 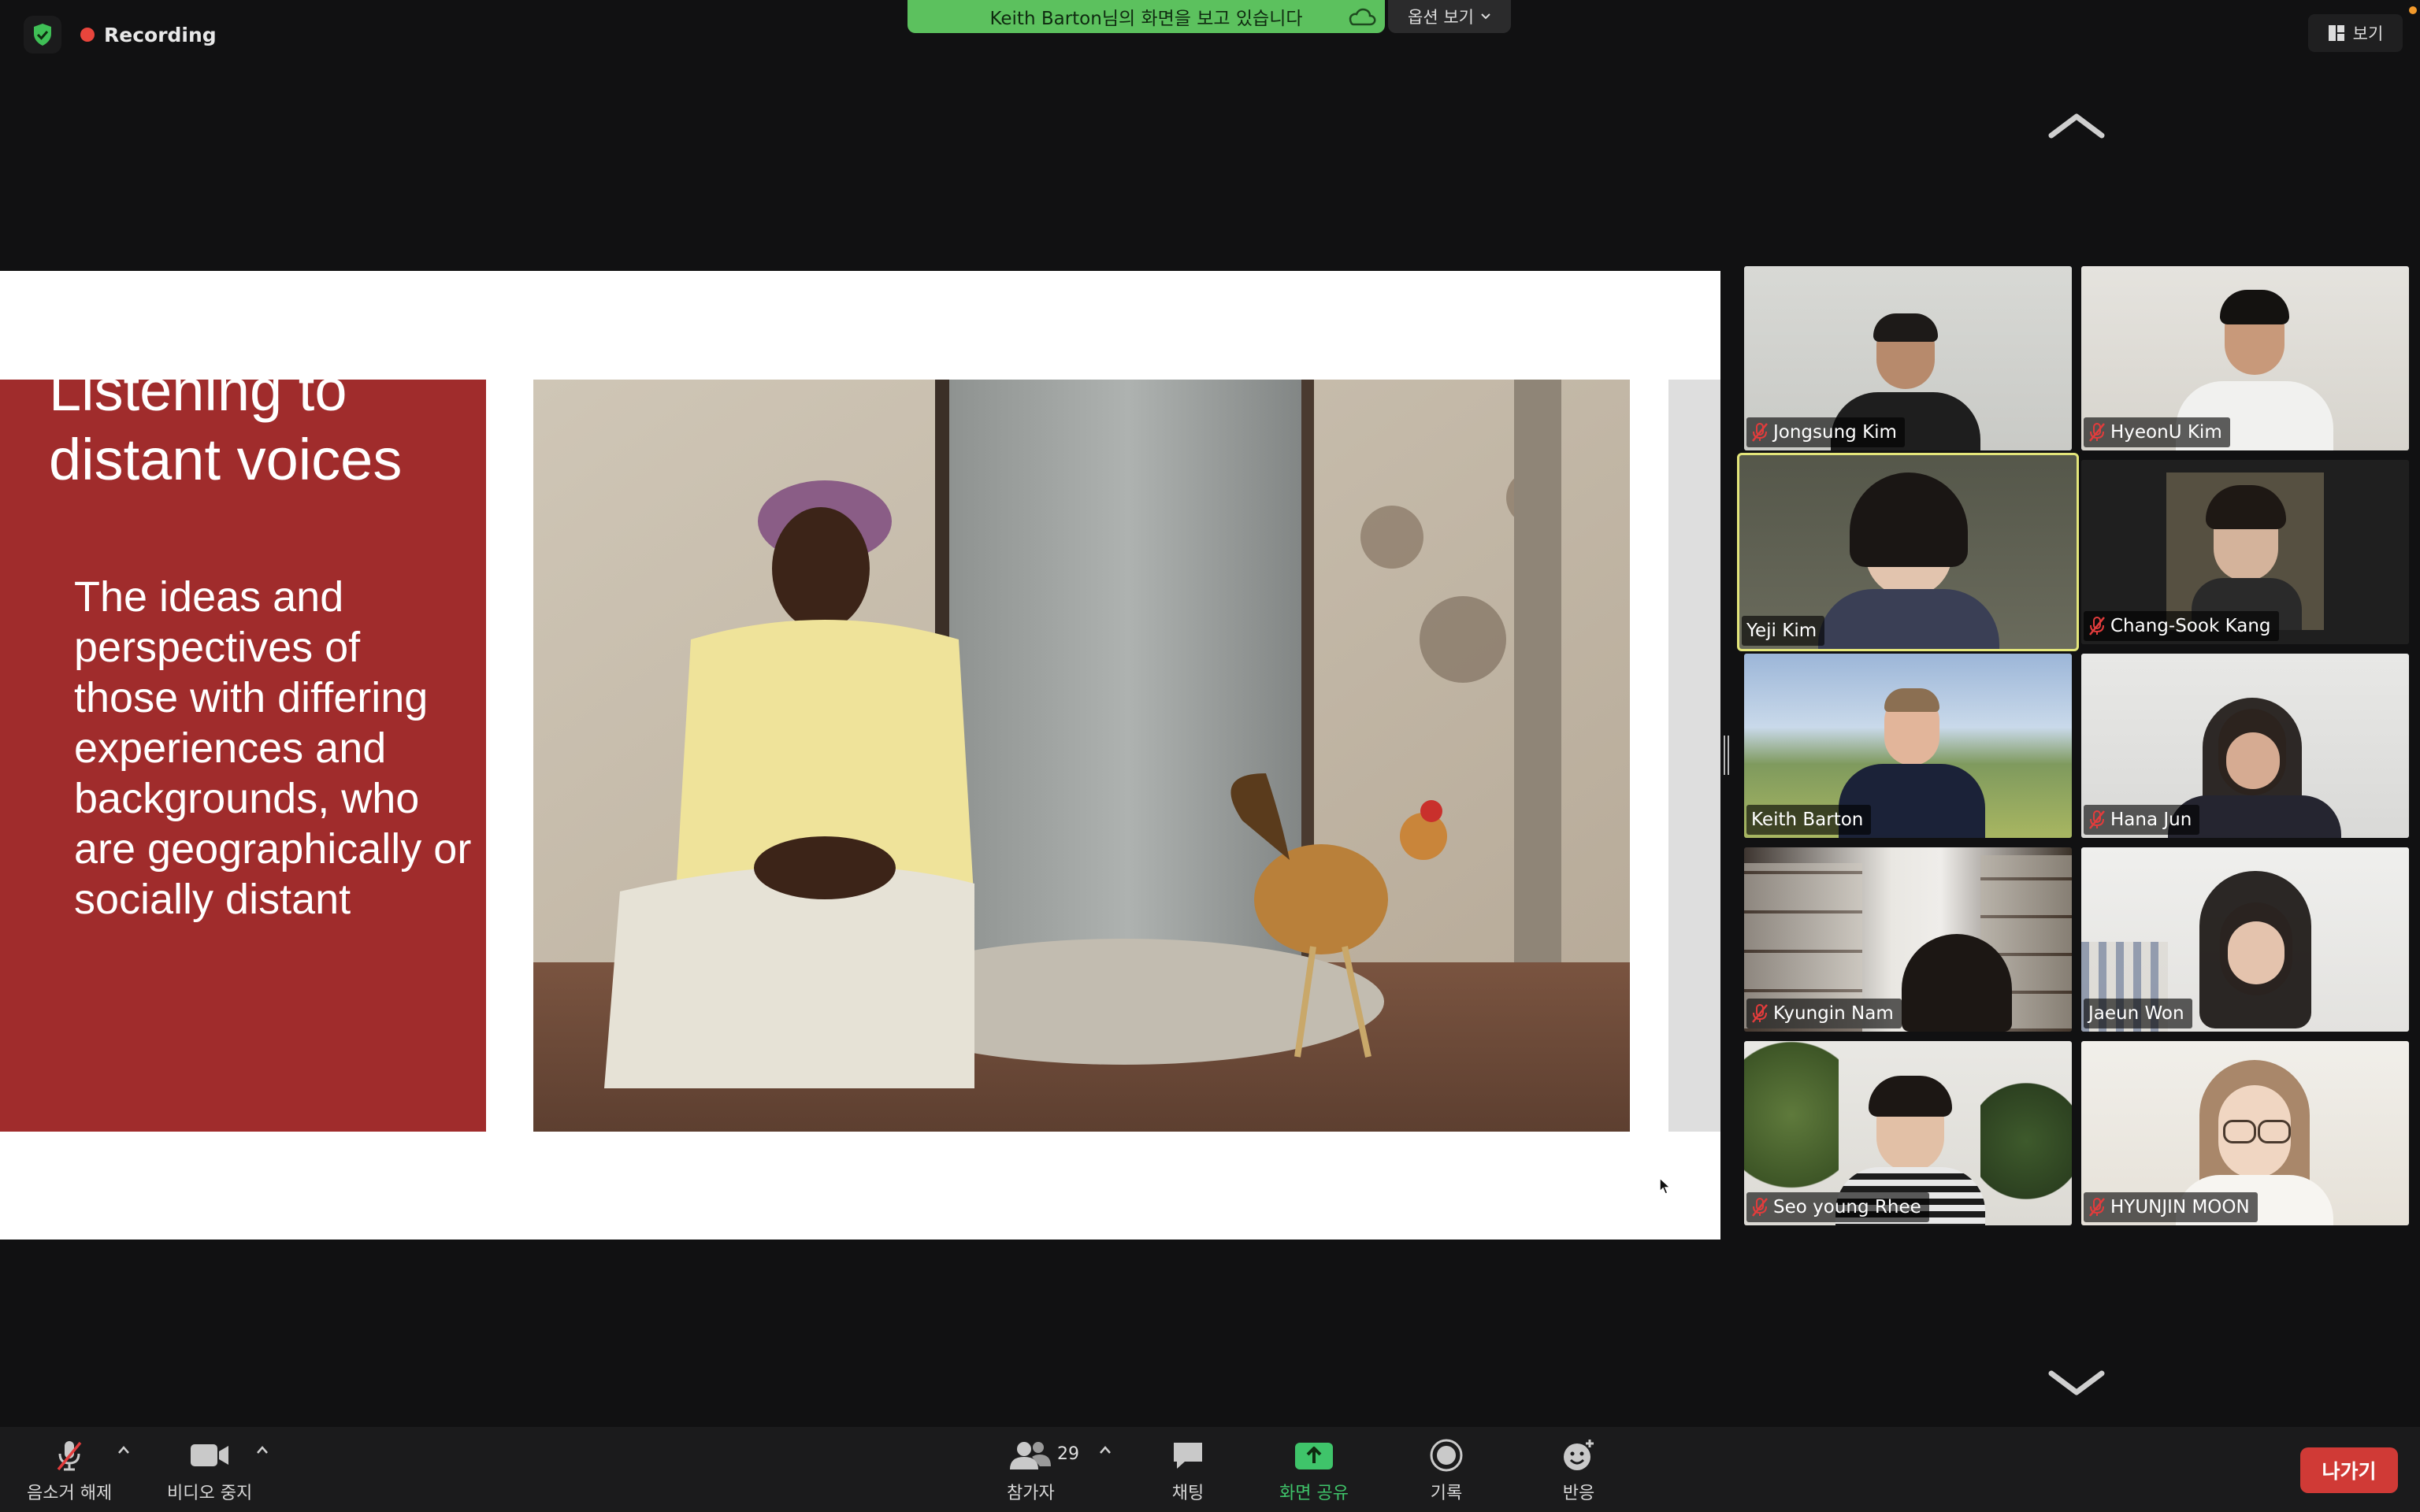 I want to click on participant-name: Hana Jun, so click(x=2151, y=820).